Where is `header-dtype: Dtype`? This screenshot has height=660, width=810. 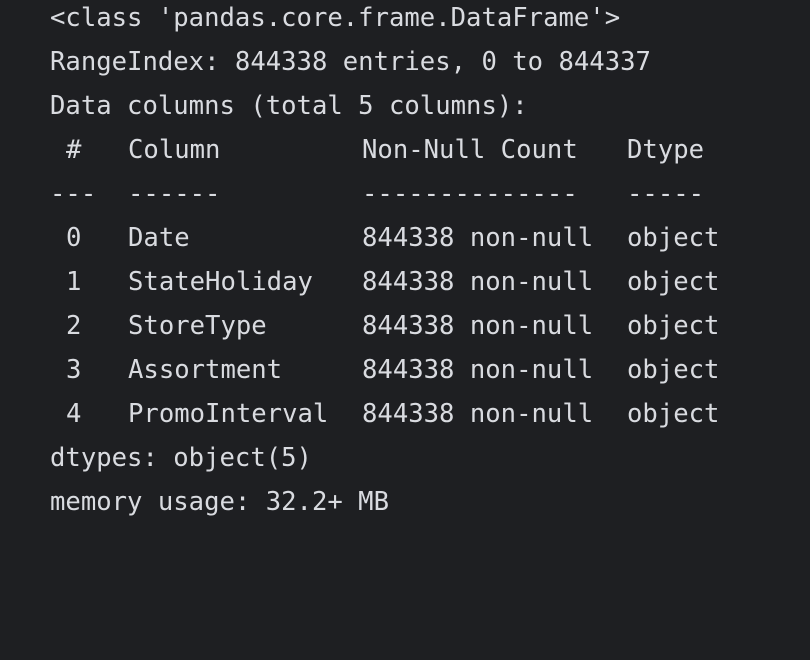
header-dtype: Dtype is located at coordinates (666, 150).